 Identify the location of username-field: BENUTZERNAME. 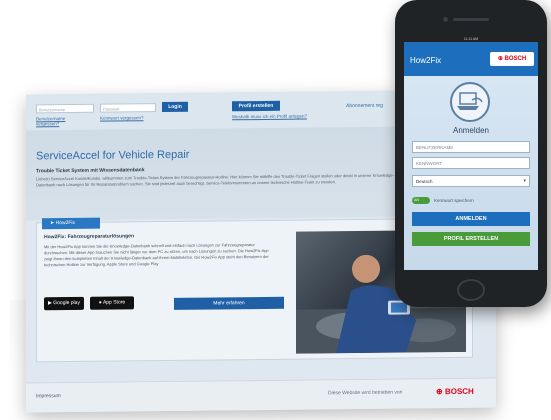
(471, 147).